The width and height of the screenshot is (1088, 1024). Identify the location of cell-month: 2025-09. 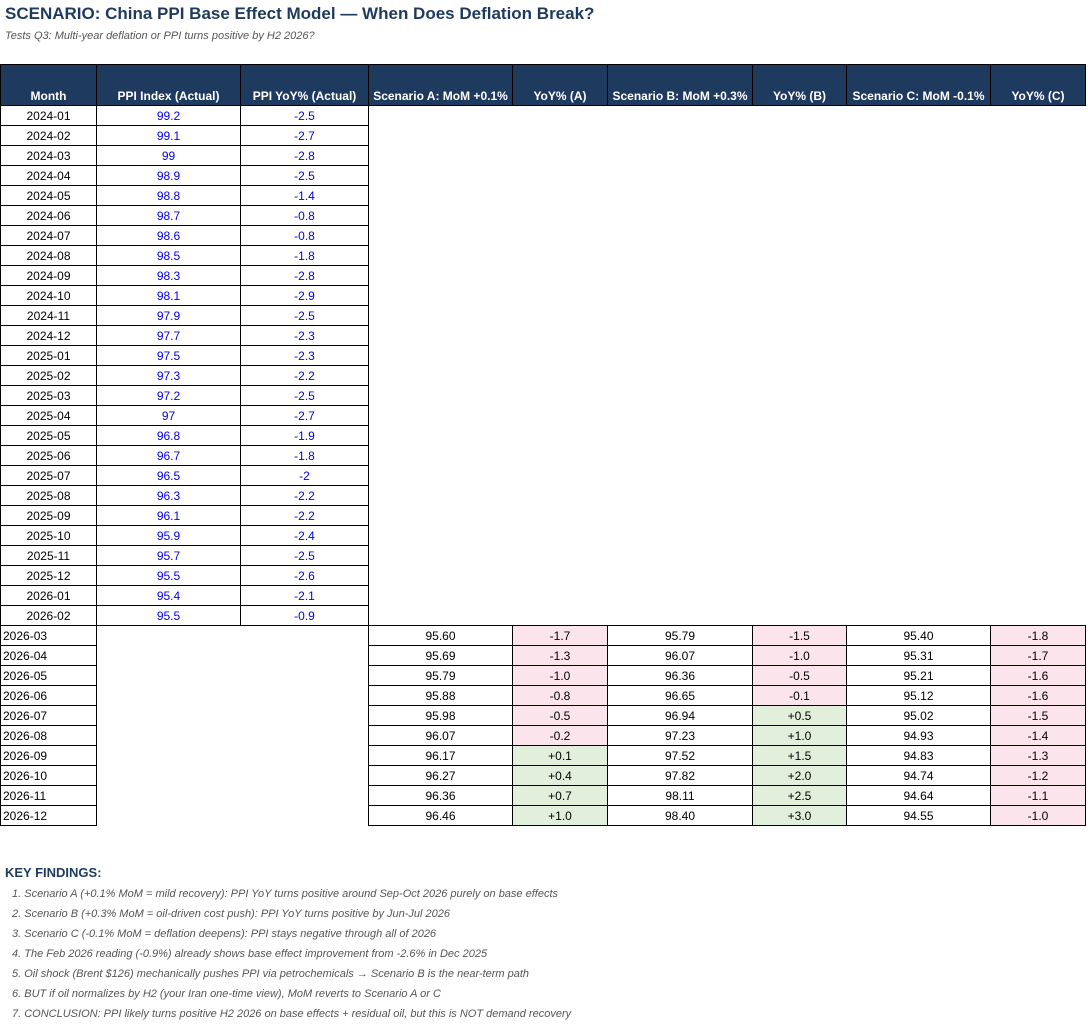
(48, 515).